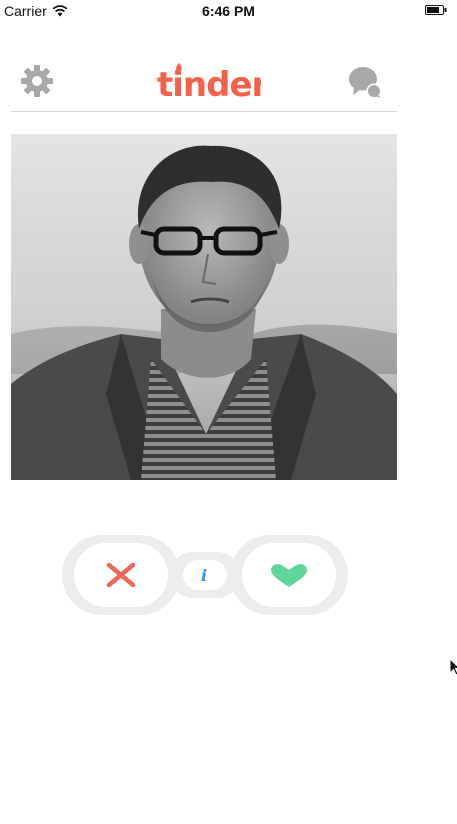 The image size is (457, 824). I want to click on battery-icon, so click(436, 10).